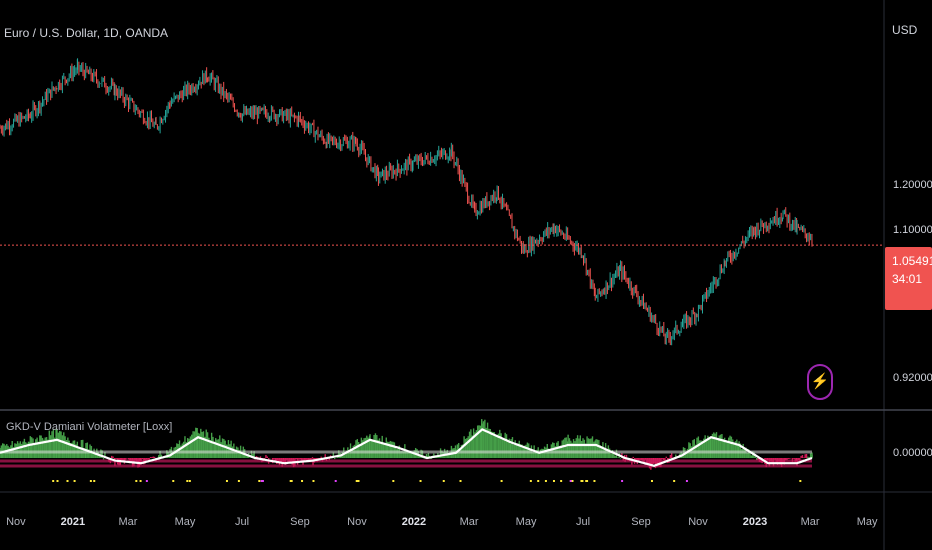 The width and height of the screenshot is (932, 550). I want to click on symbol-title: Euro / U.S. Dollar, 1D, OANDA, so click(86, 33).